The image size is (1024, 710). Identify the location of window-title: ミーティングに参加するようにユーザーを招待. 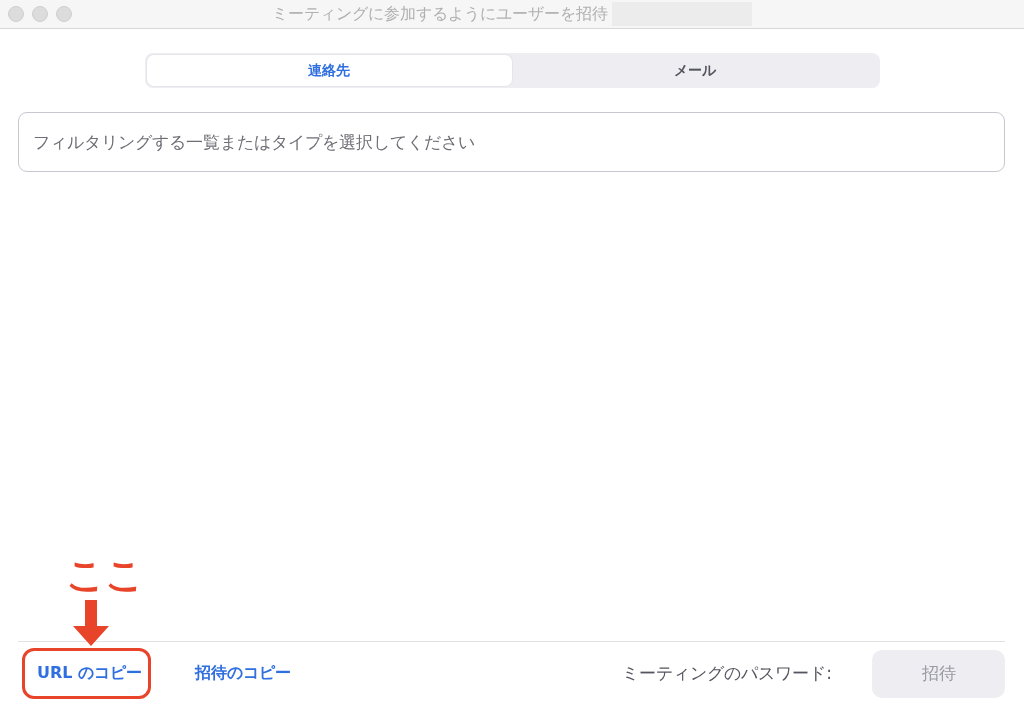
(440, 14).